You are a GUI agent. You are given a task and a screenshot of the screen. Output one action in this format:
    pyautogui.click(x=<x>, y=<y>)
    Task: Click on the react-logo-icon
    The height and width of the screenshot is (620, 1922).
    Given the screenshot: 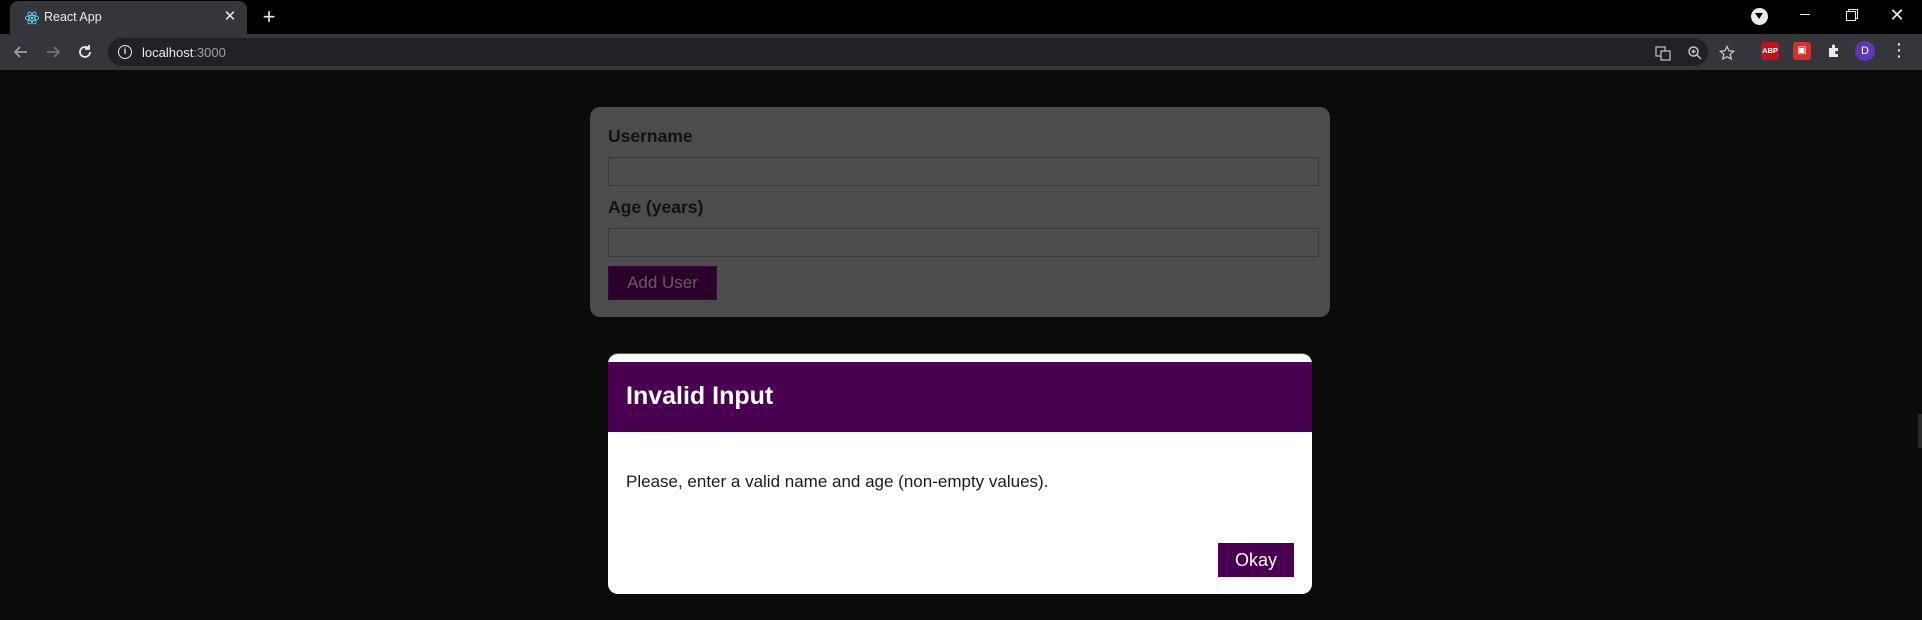 What is the action you would take?
    pyautogui.click(x=32, y=18)
    